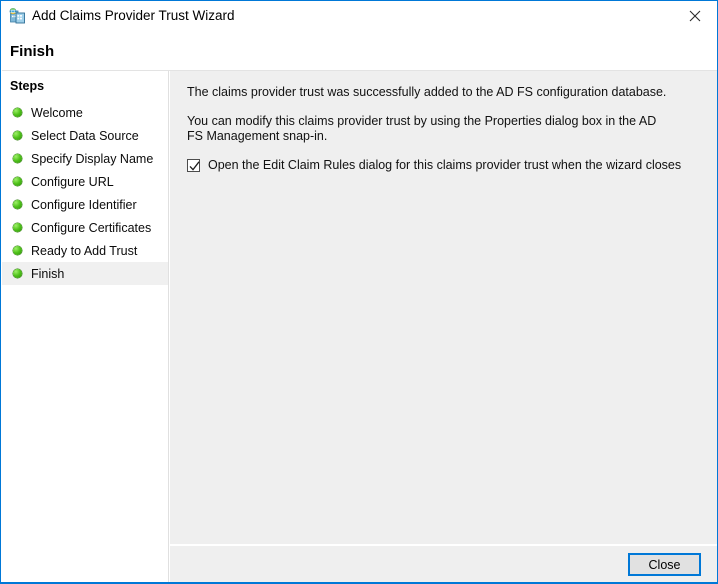 The image size is (718, 584). I want to click on sidebar-item-configure-certificates: Configure Certificates, so click(85, 227).